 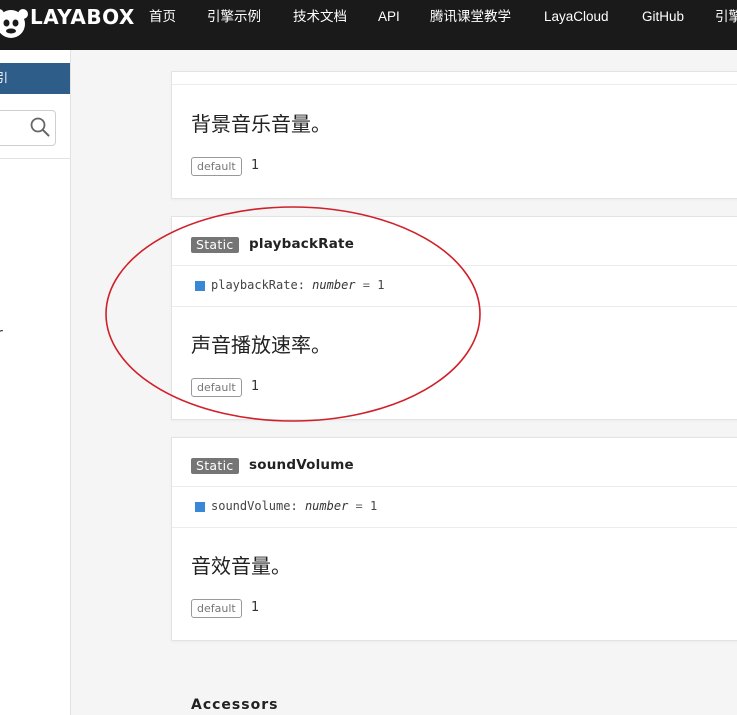 I want to click on card-divider, so click(x=454, y=84).